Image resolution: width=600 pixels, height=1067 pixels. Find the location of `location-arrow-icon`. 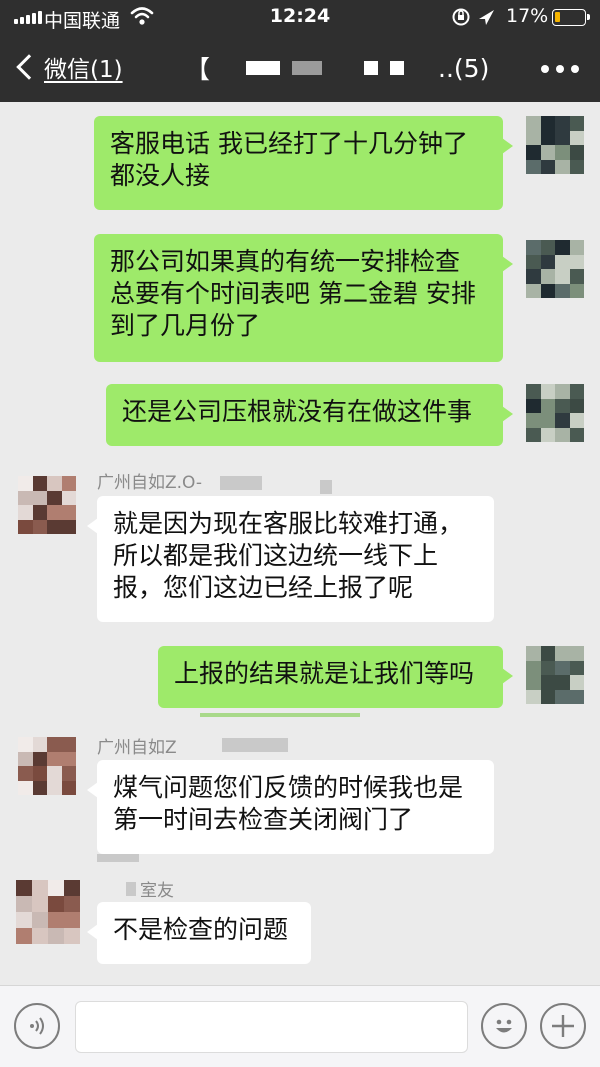

location-arrow-icon is located at coordinates (486, 17).